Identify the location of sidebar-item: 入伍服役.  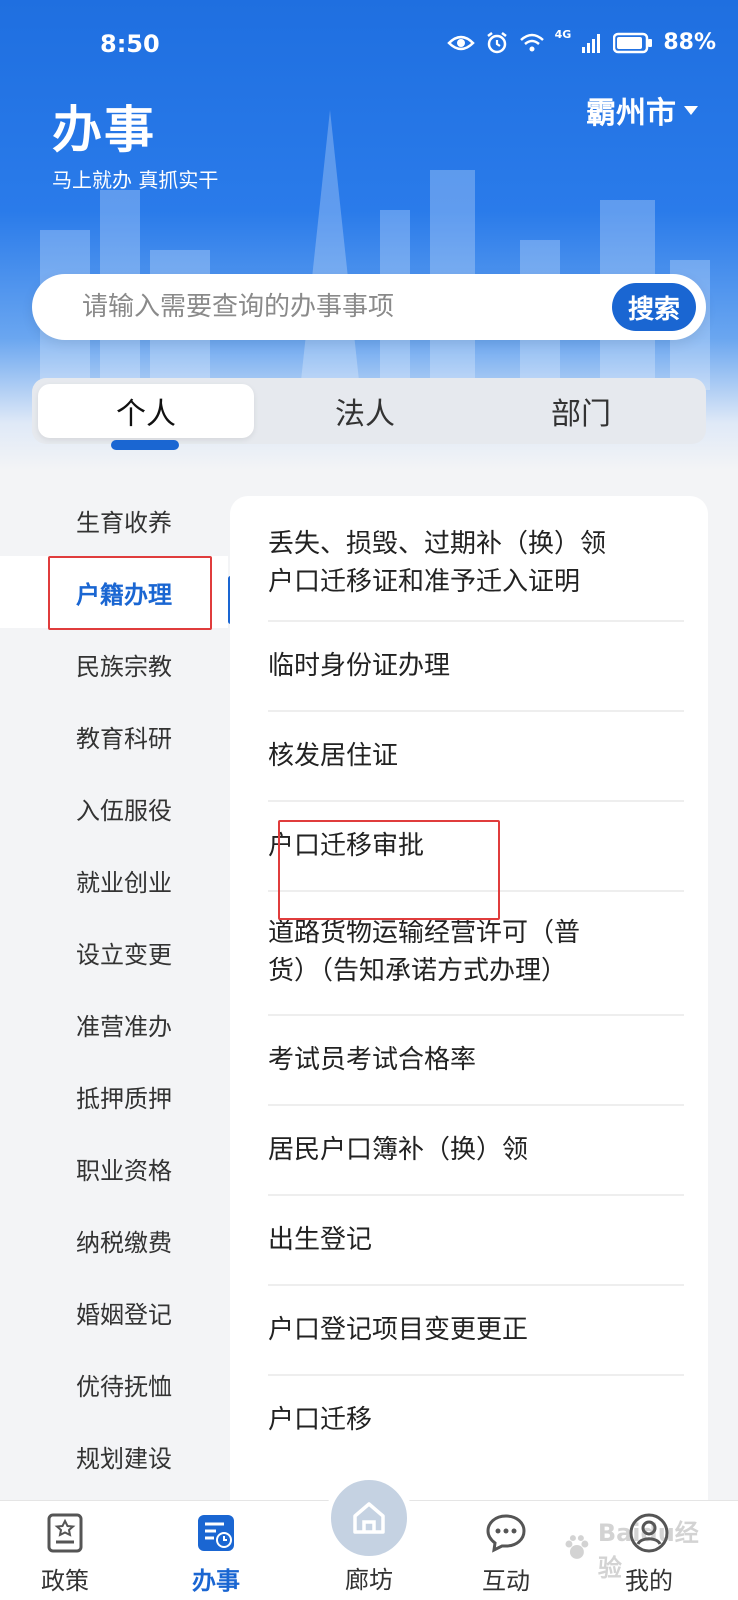
(114, 808).